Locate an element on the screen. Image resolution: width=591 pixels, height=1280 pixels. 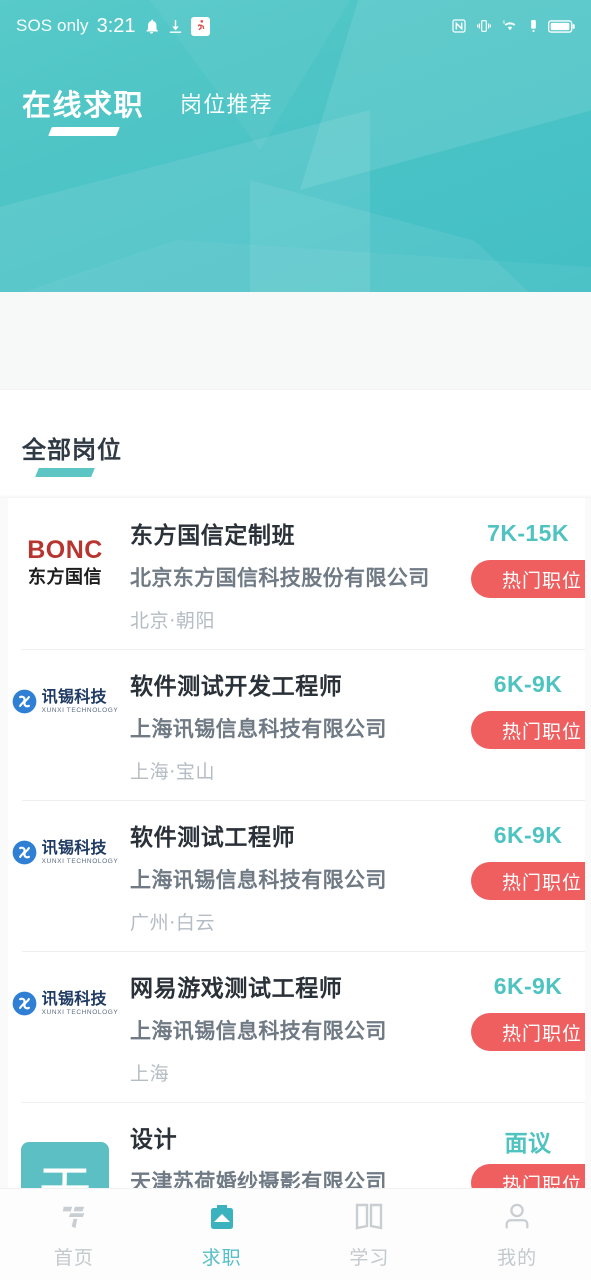
job-meta: 面议 热门职位 is located at coordinates (528, 1161).